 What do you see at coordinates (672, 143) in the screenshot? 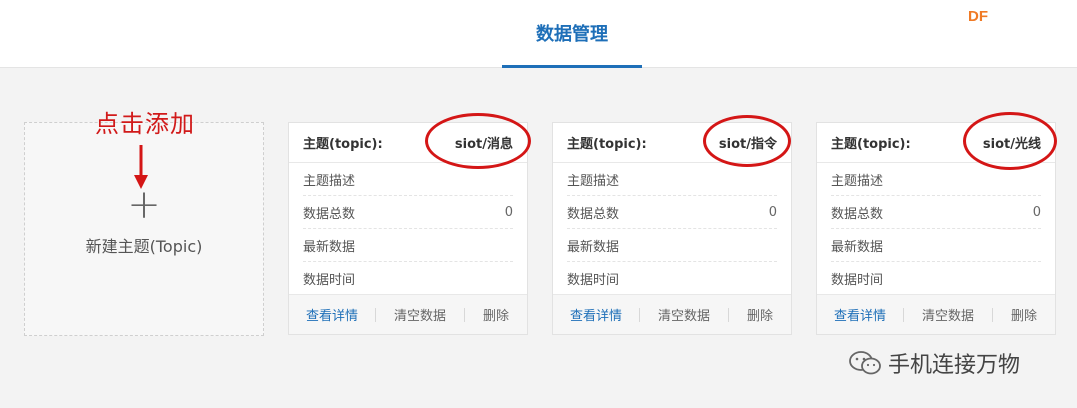
I see `card-header: 主题(topic): siot/指令` at bounding box center [672, 143].